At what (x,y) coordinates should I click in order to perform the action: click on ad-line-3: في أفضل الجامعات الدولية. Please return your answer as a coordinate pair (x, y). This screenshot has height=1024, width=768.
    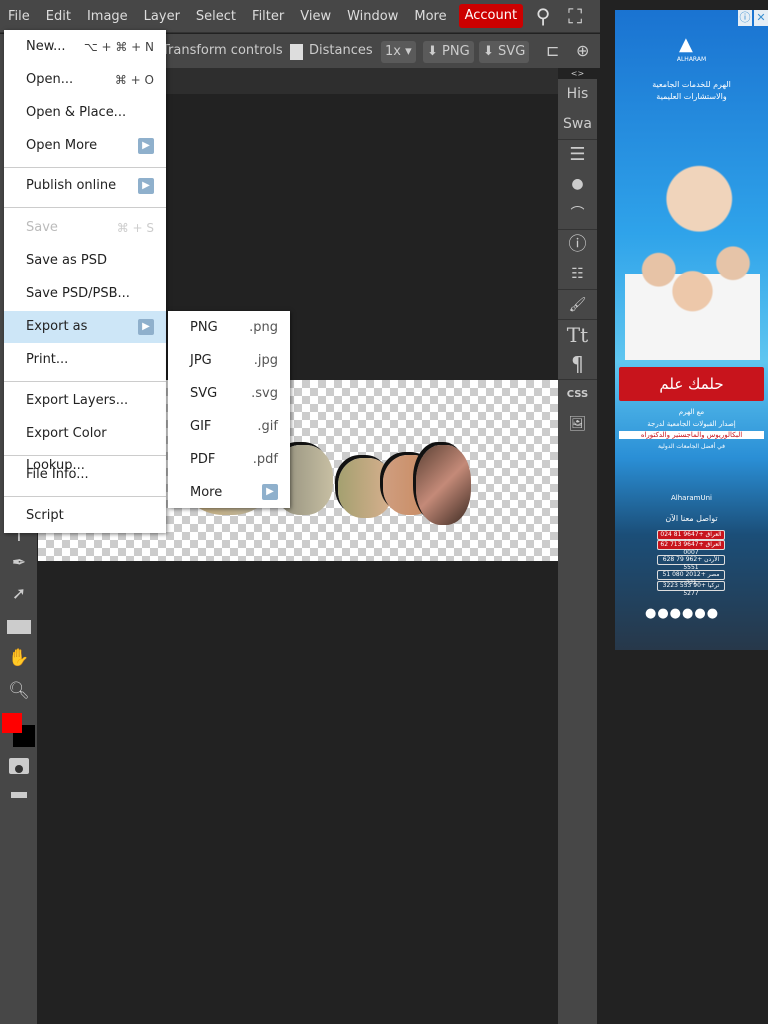
    Looking at the image, I should click on (691, 446).